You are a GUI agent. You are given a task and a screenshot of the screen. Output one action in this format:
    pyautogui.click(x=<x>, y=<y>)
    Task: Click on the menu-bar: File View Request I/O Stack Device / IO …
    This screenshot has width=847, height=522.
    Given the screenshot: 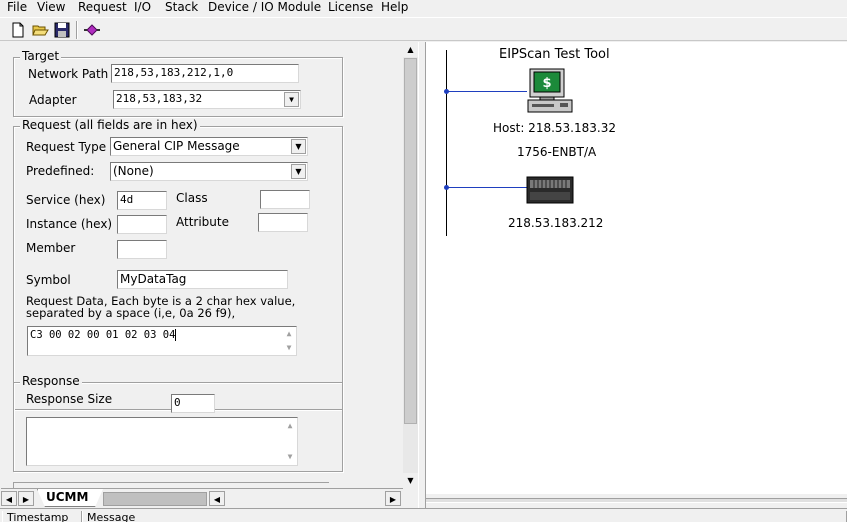 What is the action you would take?
    pyautogui.click(x=423, y=8)
    